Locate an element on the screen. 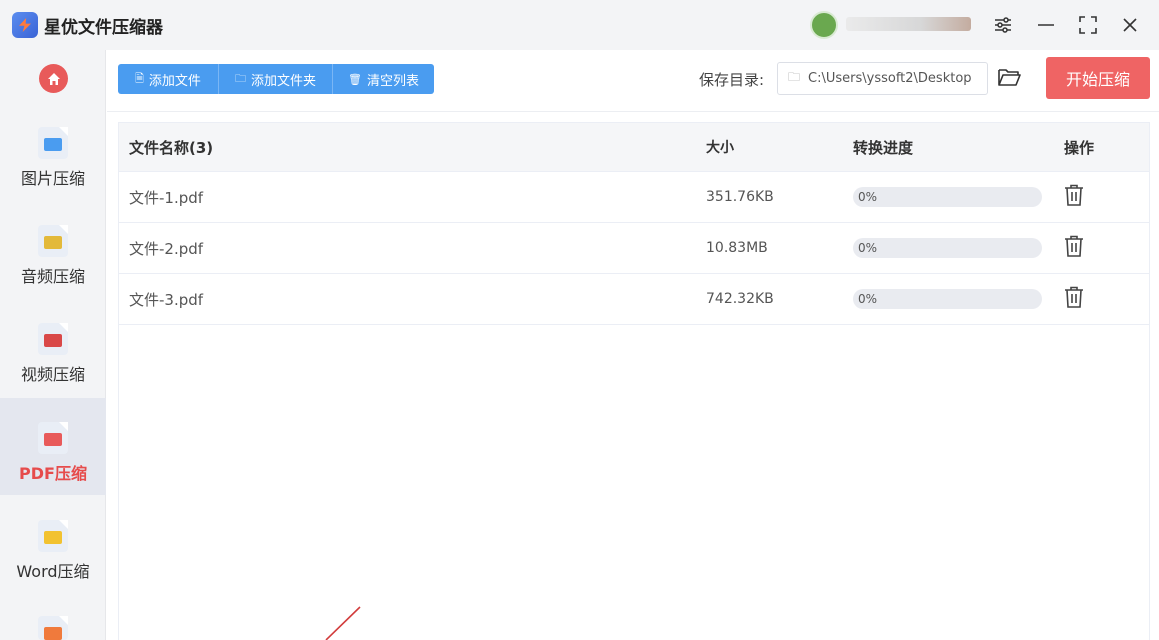 The image size is (1159, 640). sidebar-item-audio: 音频压缩 is located at coordinates (53, 249).